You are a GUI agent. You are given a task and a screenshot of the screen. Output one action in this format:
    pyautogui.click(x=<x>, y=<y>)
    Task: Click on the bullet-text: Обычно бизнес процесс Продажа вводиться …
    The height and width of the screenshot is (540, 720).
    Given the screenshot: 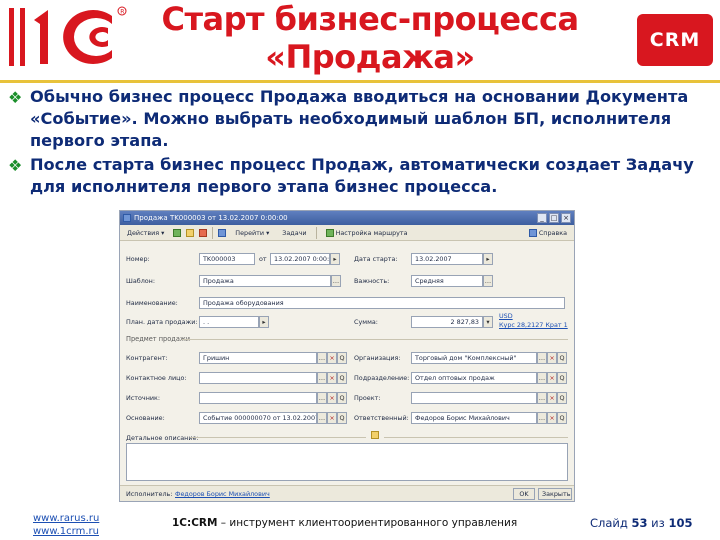 What is the action you would take?
    pyautogui.click(x=359, y=118)
    